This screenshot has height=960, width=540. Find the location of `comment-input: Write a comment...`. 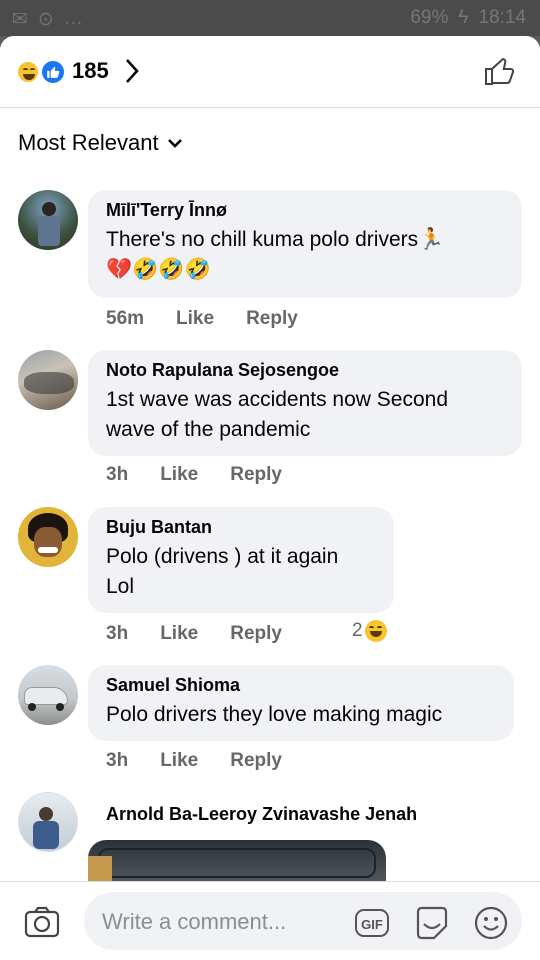

comment-input: Write a comment... is located at coordinates (303, 921).